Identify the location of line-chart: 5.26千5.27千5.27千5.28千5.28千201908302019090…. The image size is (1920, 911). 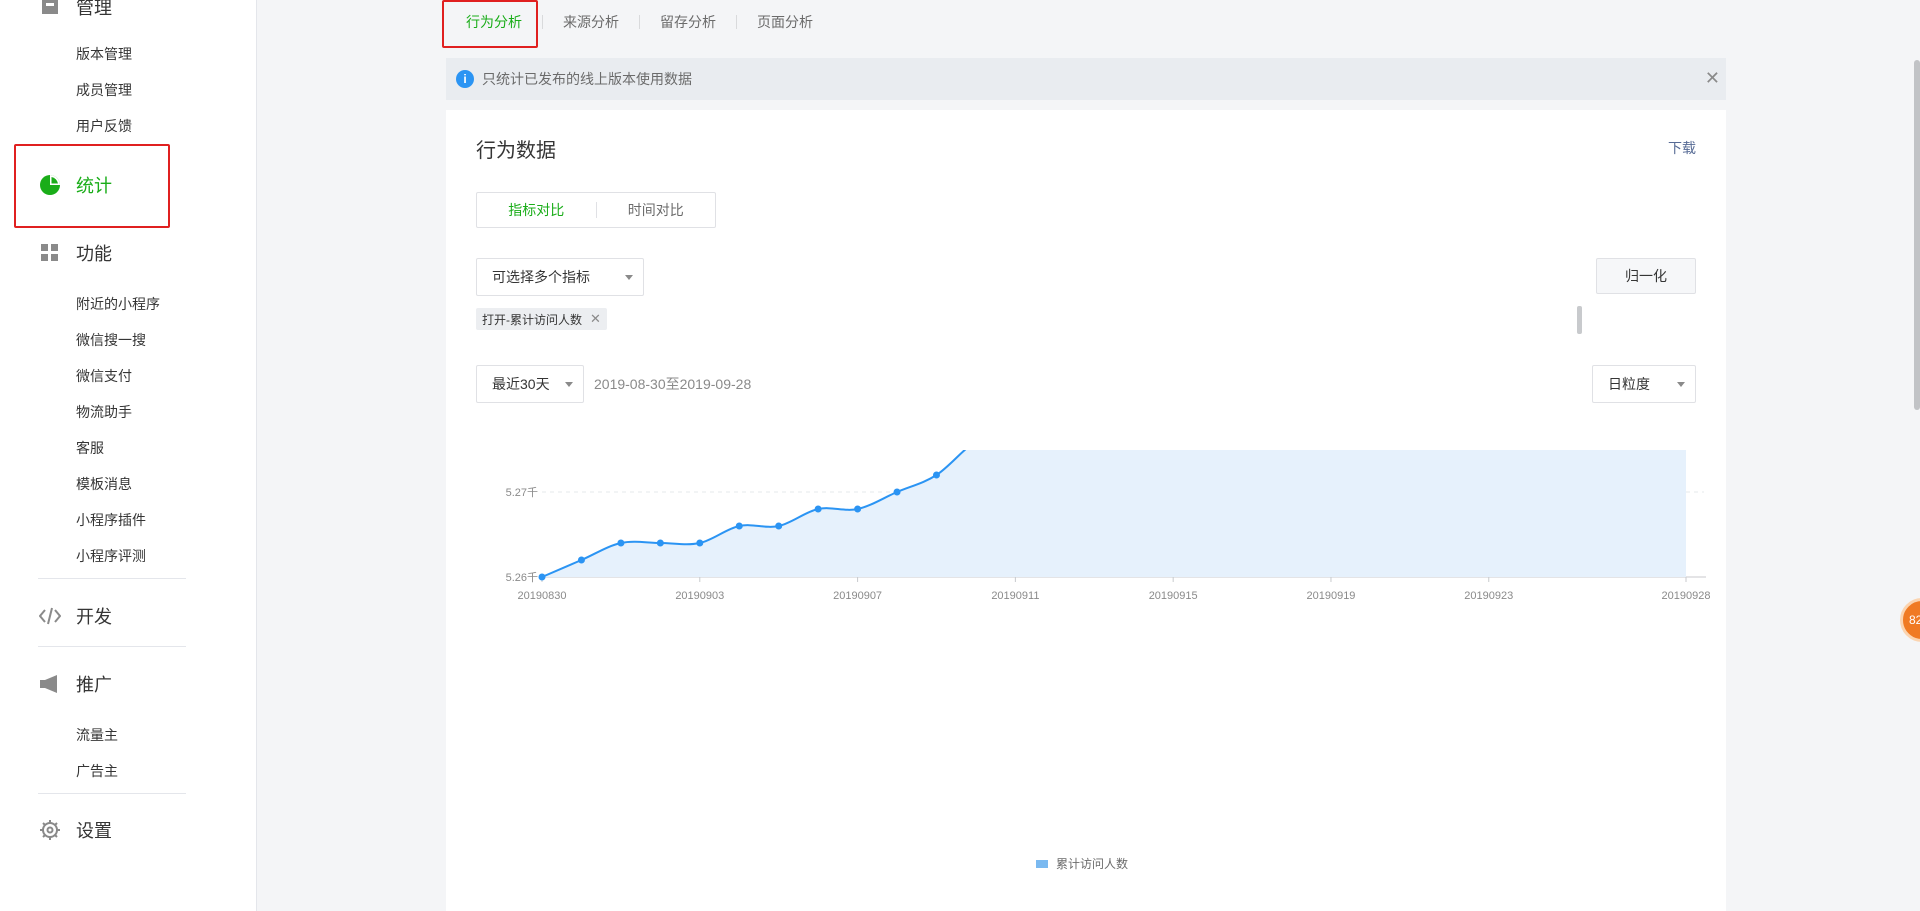
(1108, 526).